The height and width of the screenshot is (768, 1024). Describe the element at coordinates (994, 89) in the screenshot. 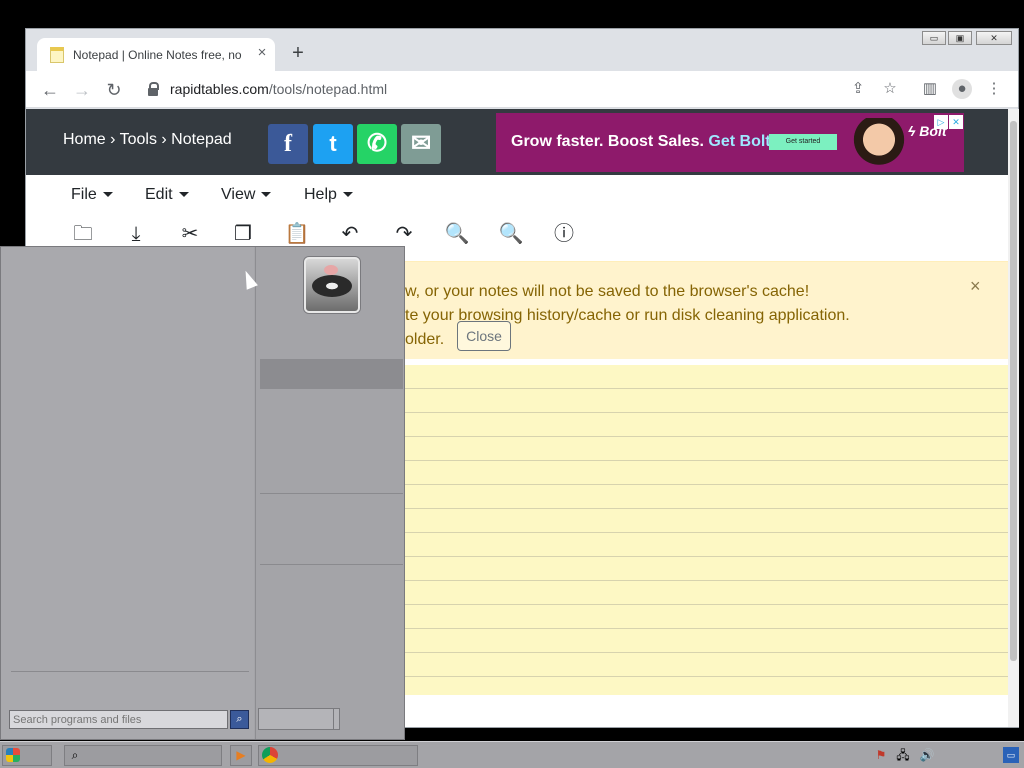

I see `more-menu-icon: ⋮` at that location.